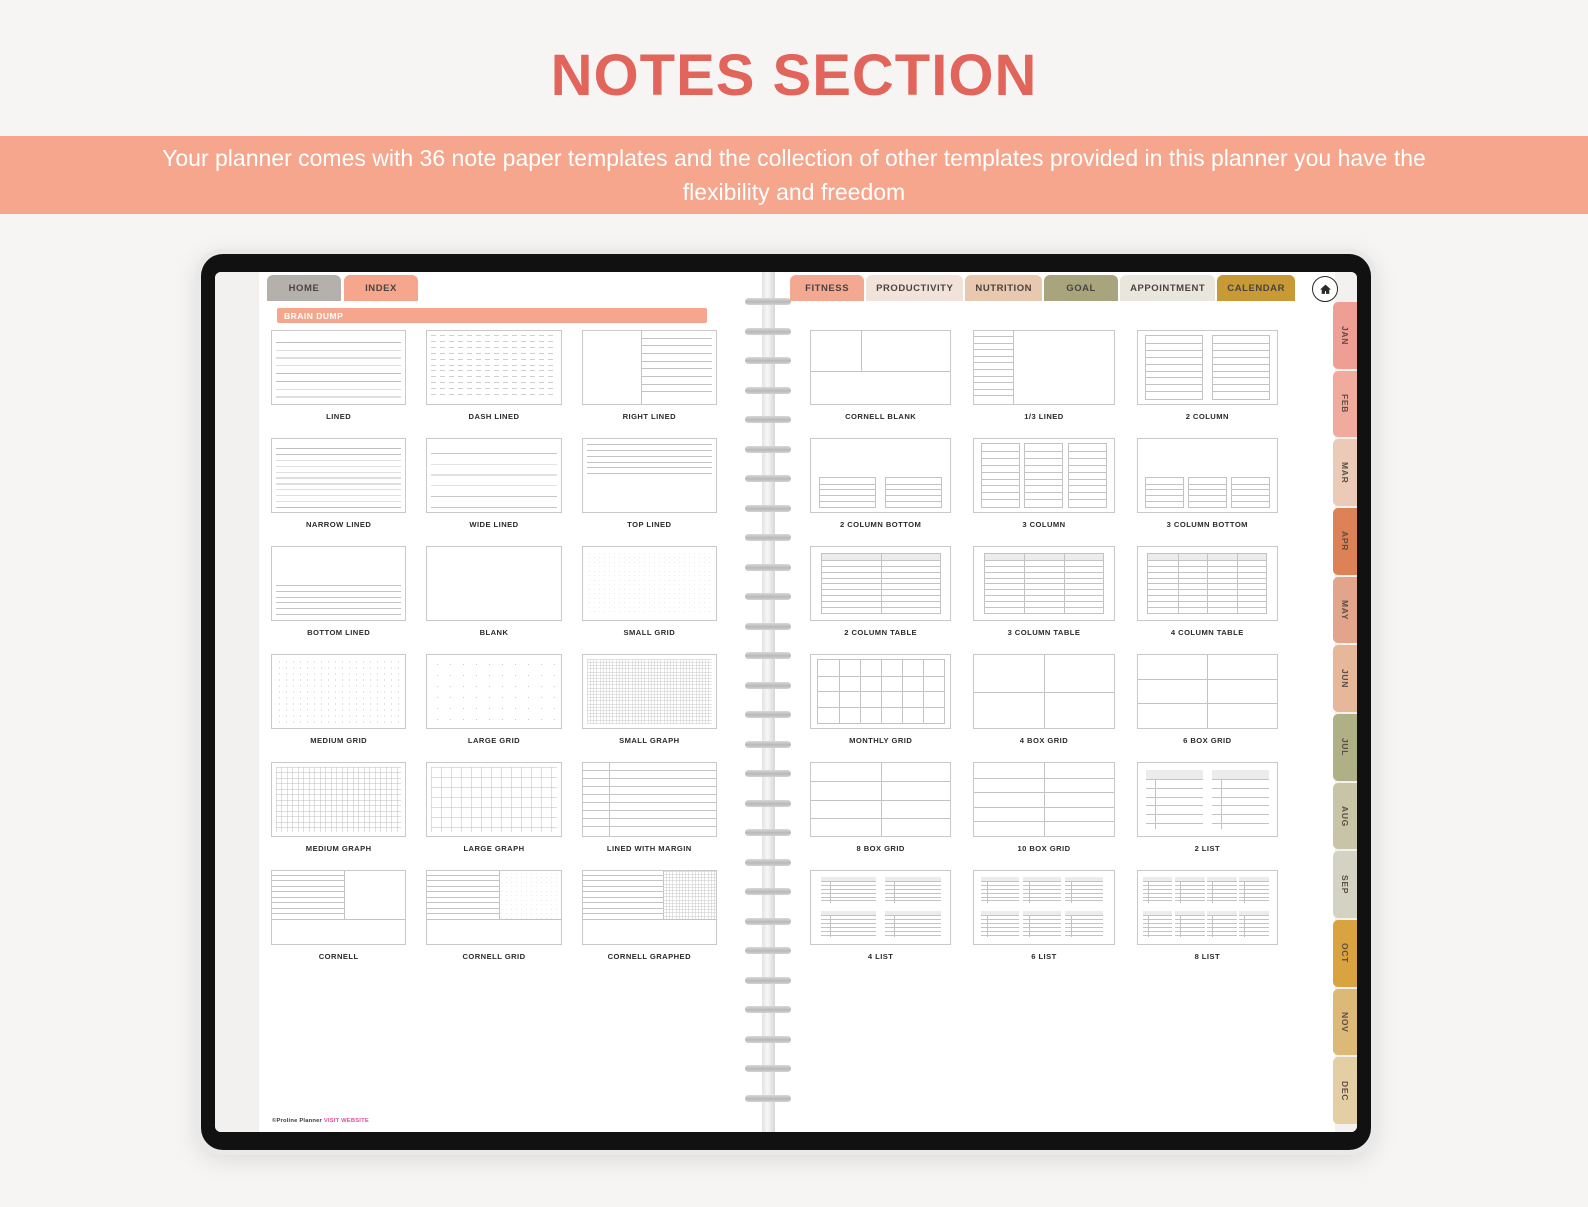  I want to click on template-cell: LINED, so click(339, 375).